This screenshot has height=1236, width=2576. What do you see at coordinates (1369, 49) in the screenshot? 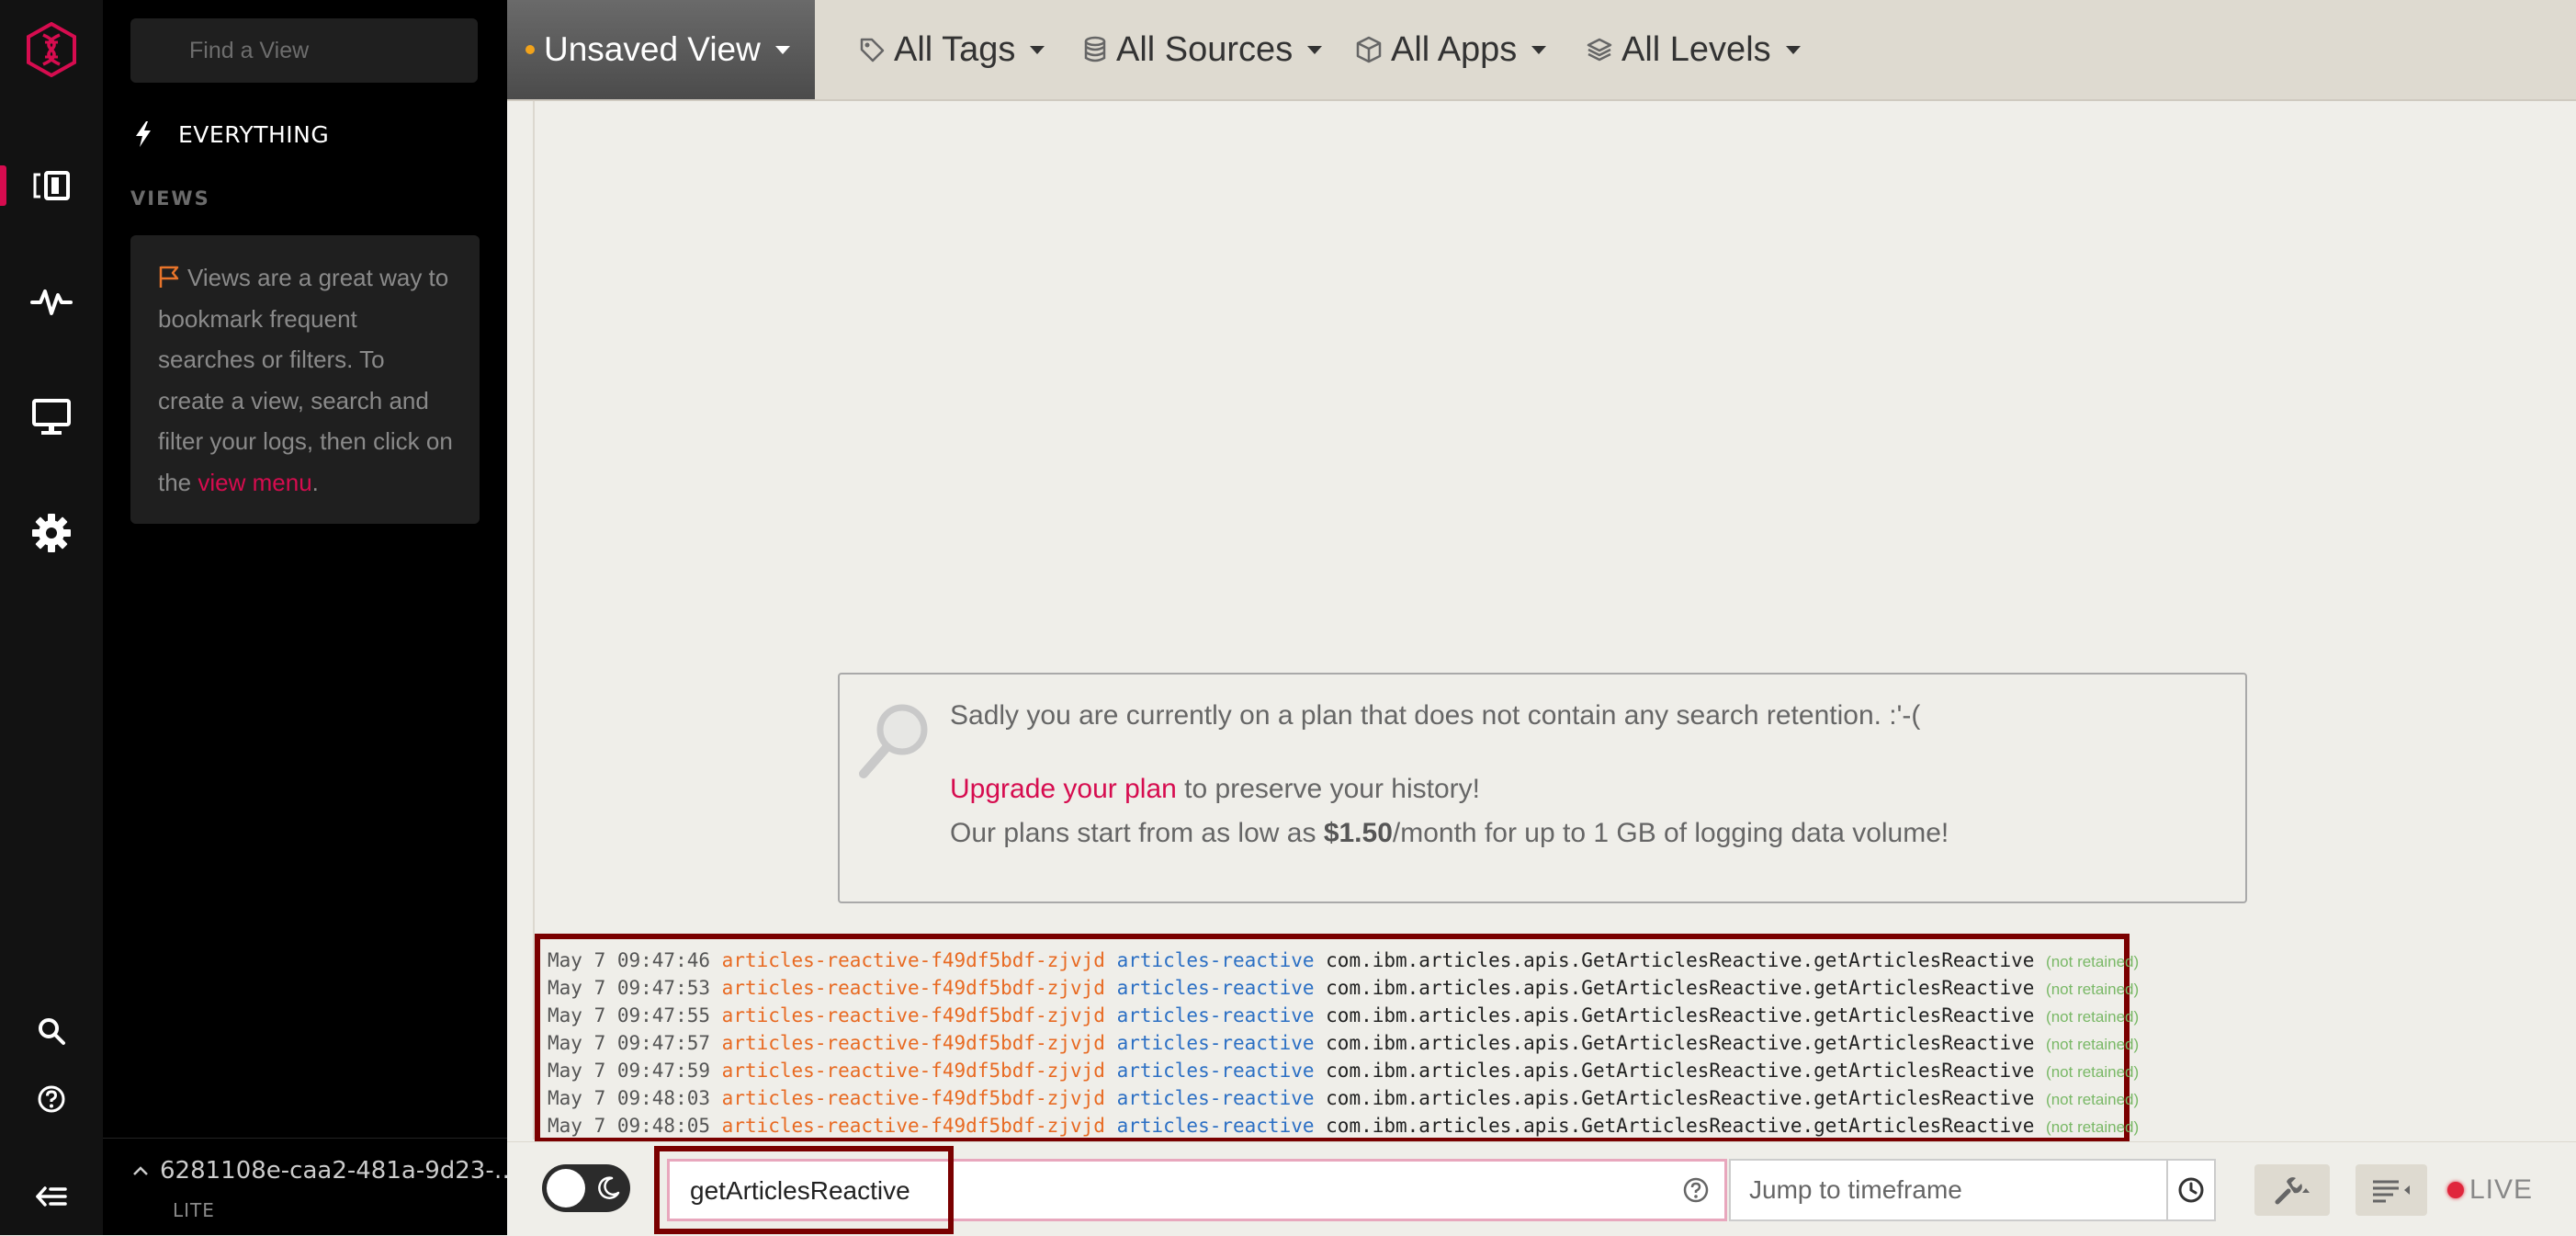
I see `cube-icon` at bounding box center [1369, 49].